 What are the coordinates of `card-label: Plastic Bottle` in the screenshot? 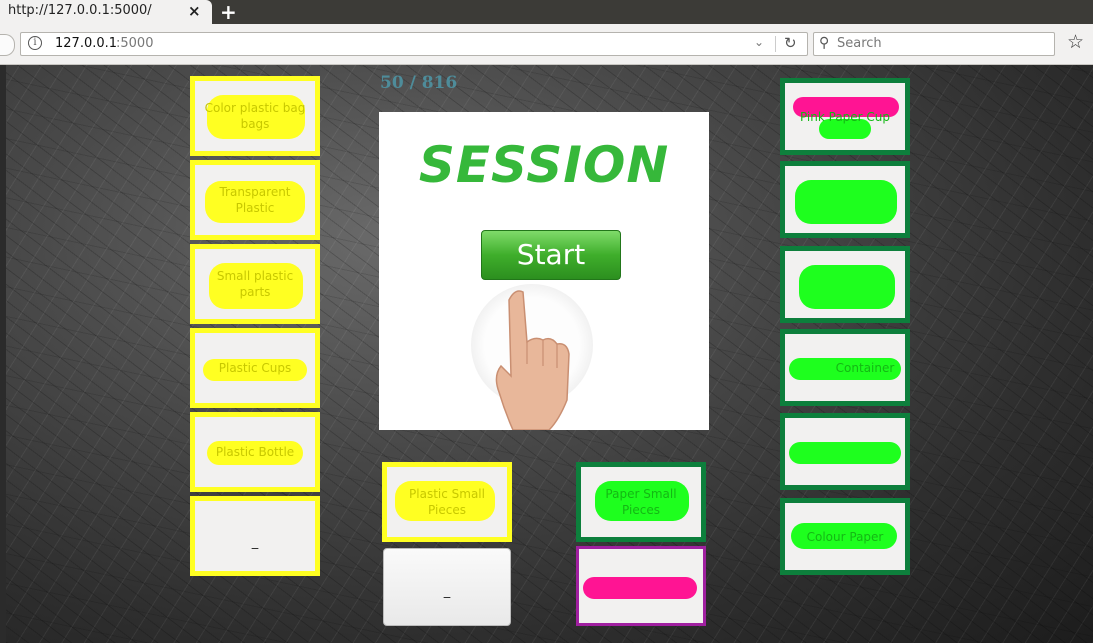 It's located at (255, 452).